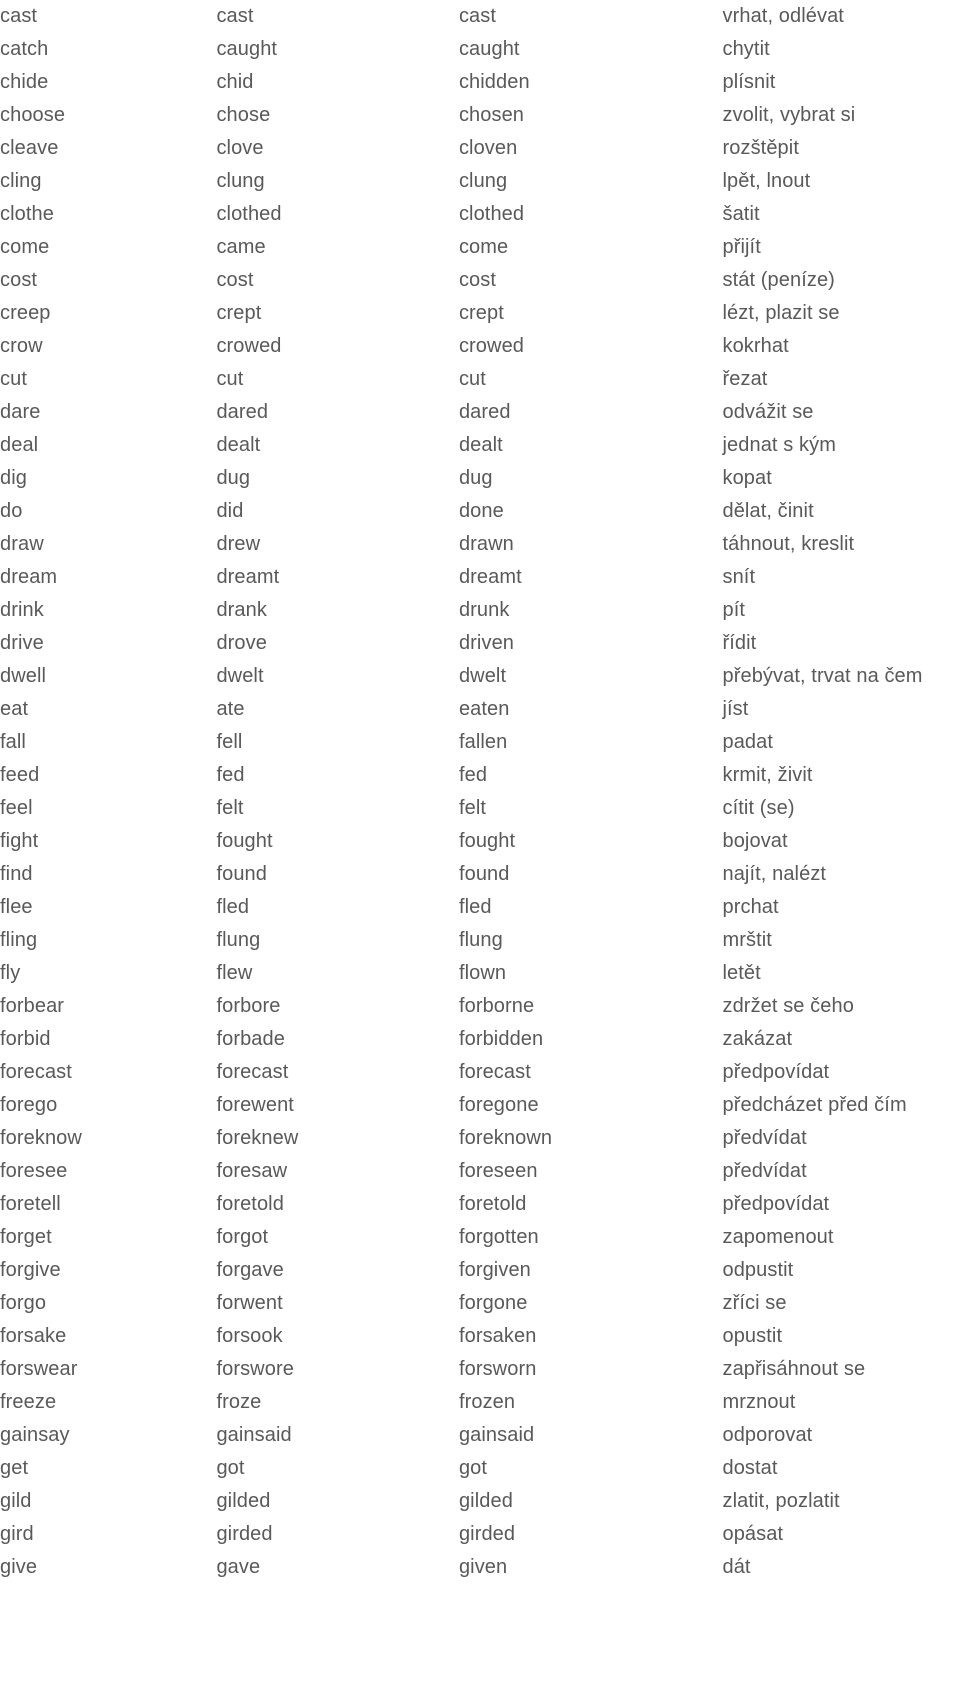 This screenshot has width=960, height=1682. Describe the element at coordinates (240, 676) in the screenshot. I see `verb-past-simple-cell: dwelt` at that location.